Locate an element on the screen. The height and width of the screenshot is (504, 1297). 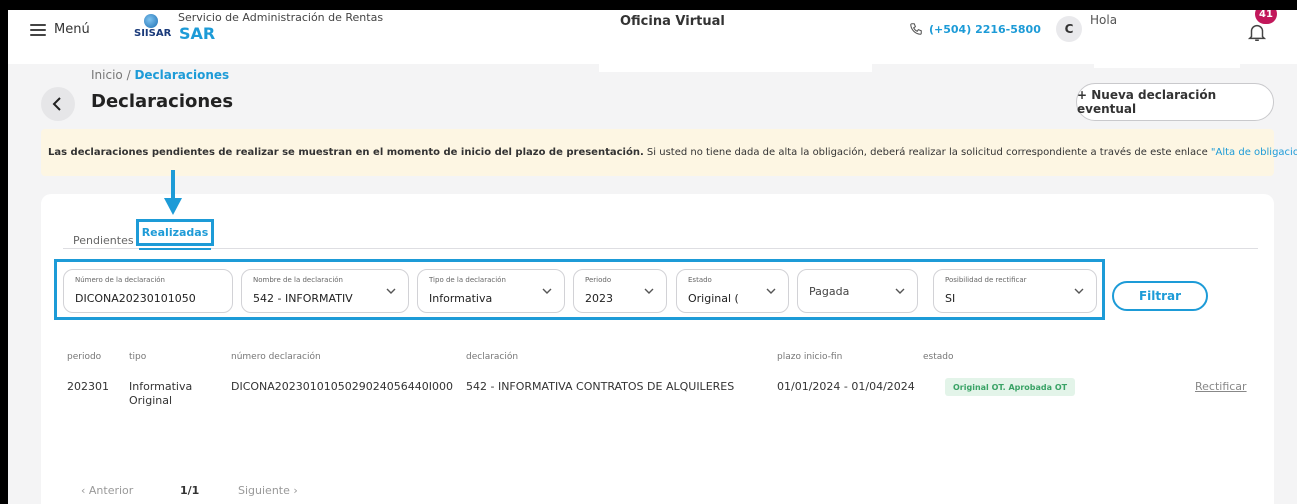
pagada-select: Pagada is located at coordinates (857, 291).